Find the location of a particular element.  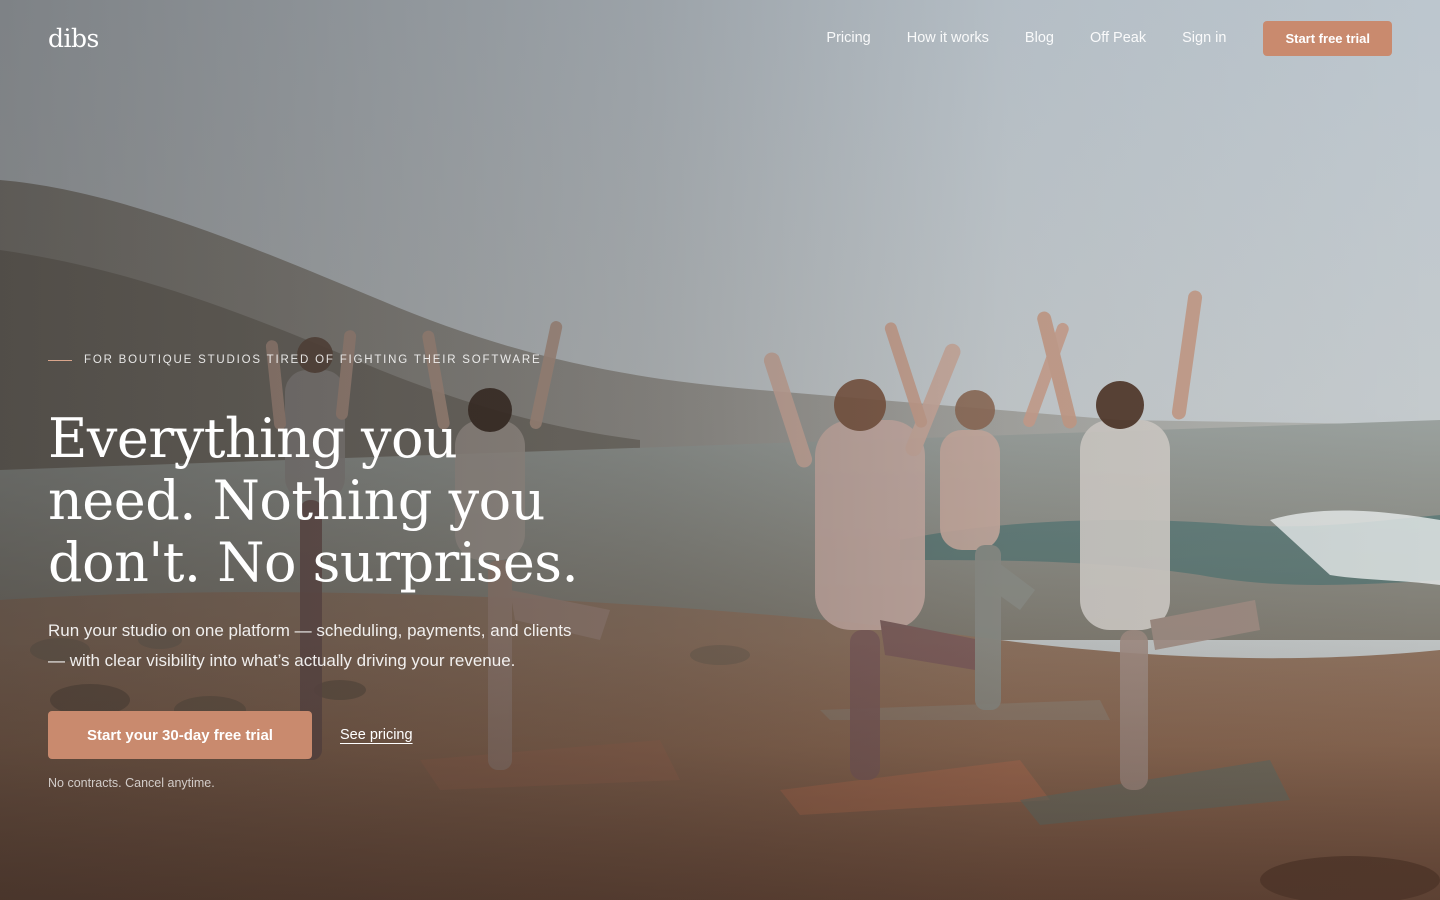

start-30-day-trial-button: Start your 30-day free trial is located at coordinates (180, 735).